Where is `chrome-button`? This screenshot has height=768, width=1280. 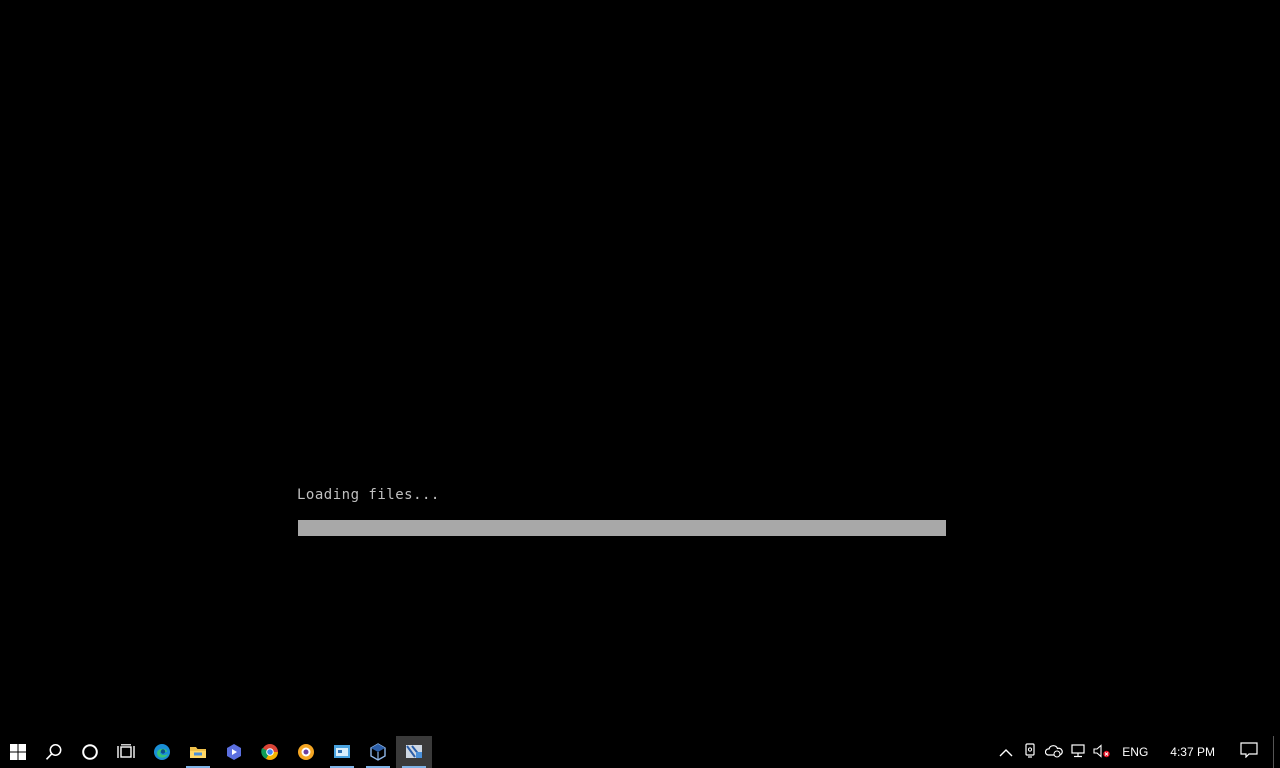
chrome-button is located at coordinates (270, 752).